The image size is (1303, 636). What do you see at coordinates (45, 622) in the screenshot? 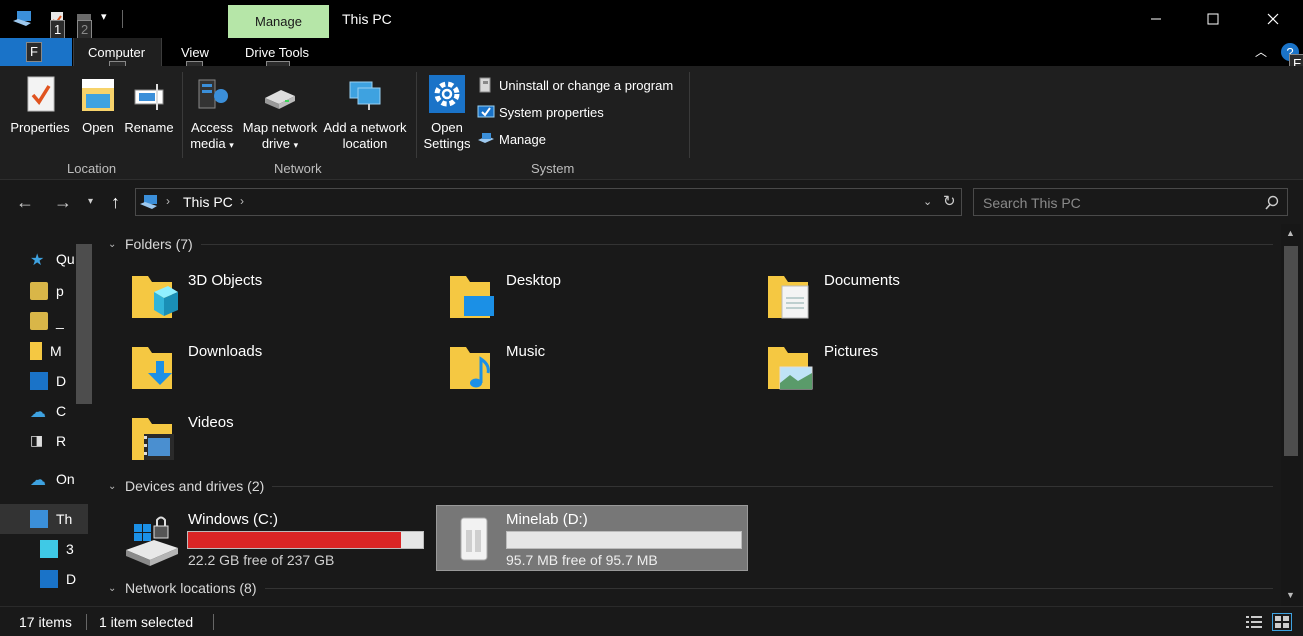
I see `item-count: 17 items` at bounding box center [45, 622].